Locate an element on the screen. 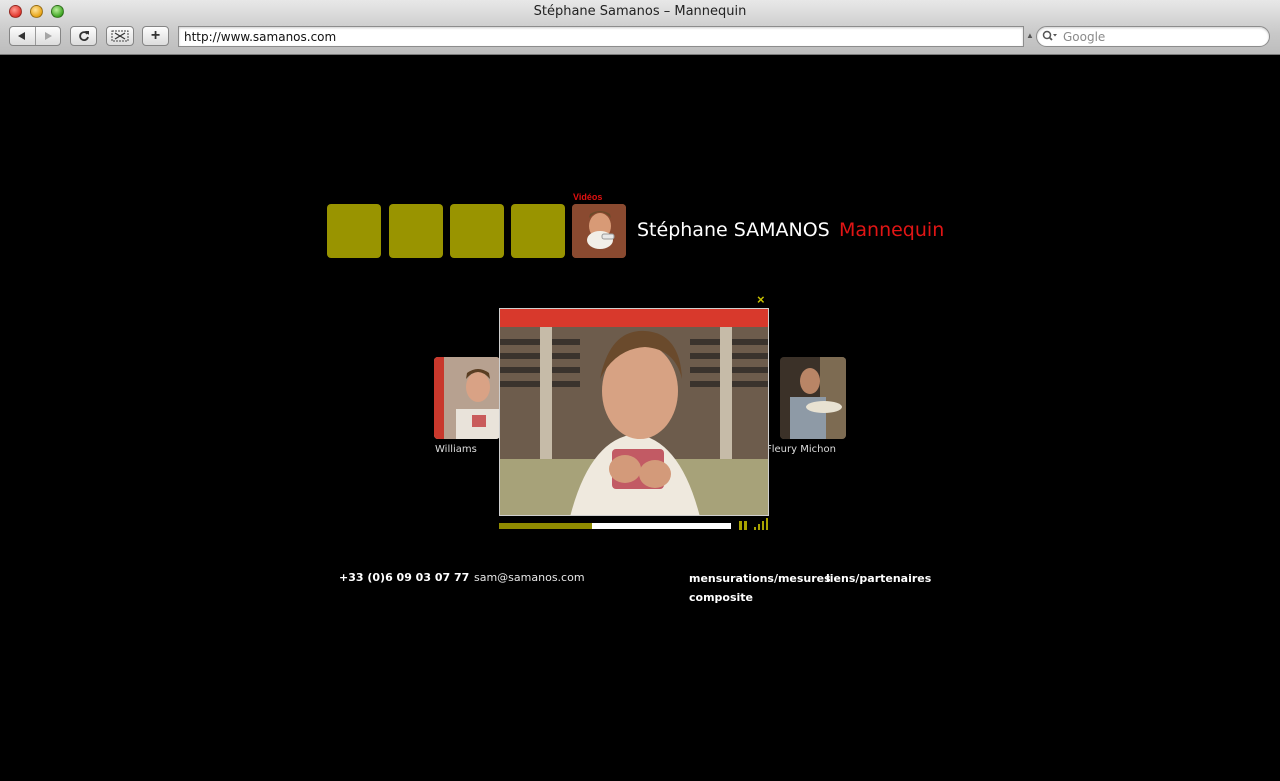 Image resolution: width=1280 pixels, height=781 pixels. window-title: Stéphane Samanos – Mannequin is located at coordinates (640, 11).